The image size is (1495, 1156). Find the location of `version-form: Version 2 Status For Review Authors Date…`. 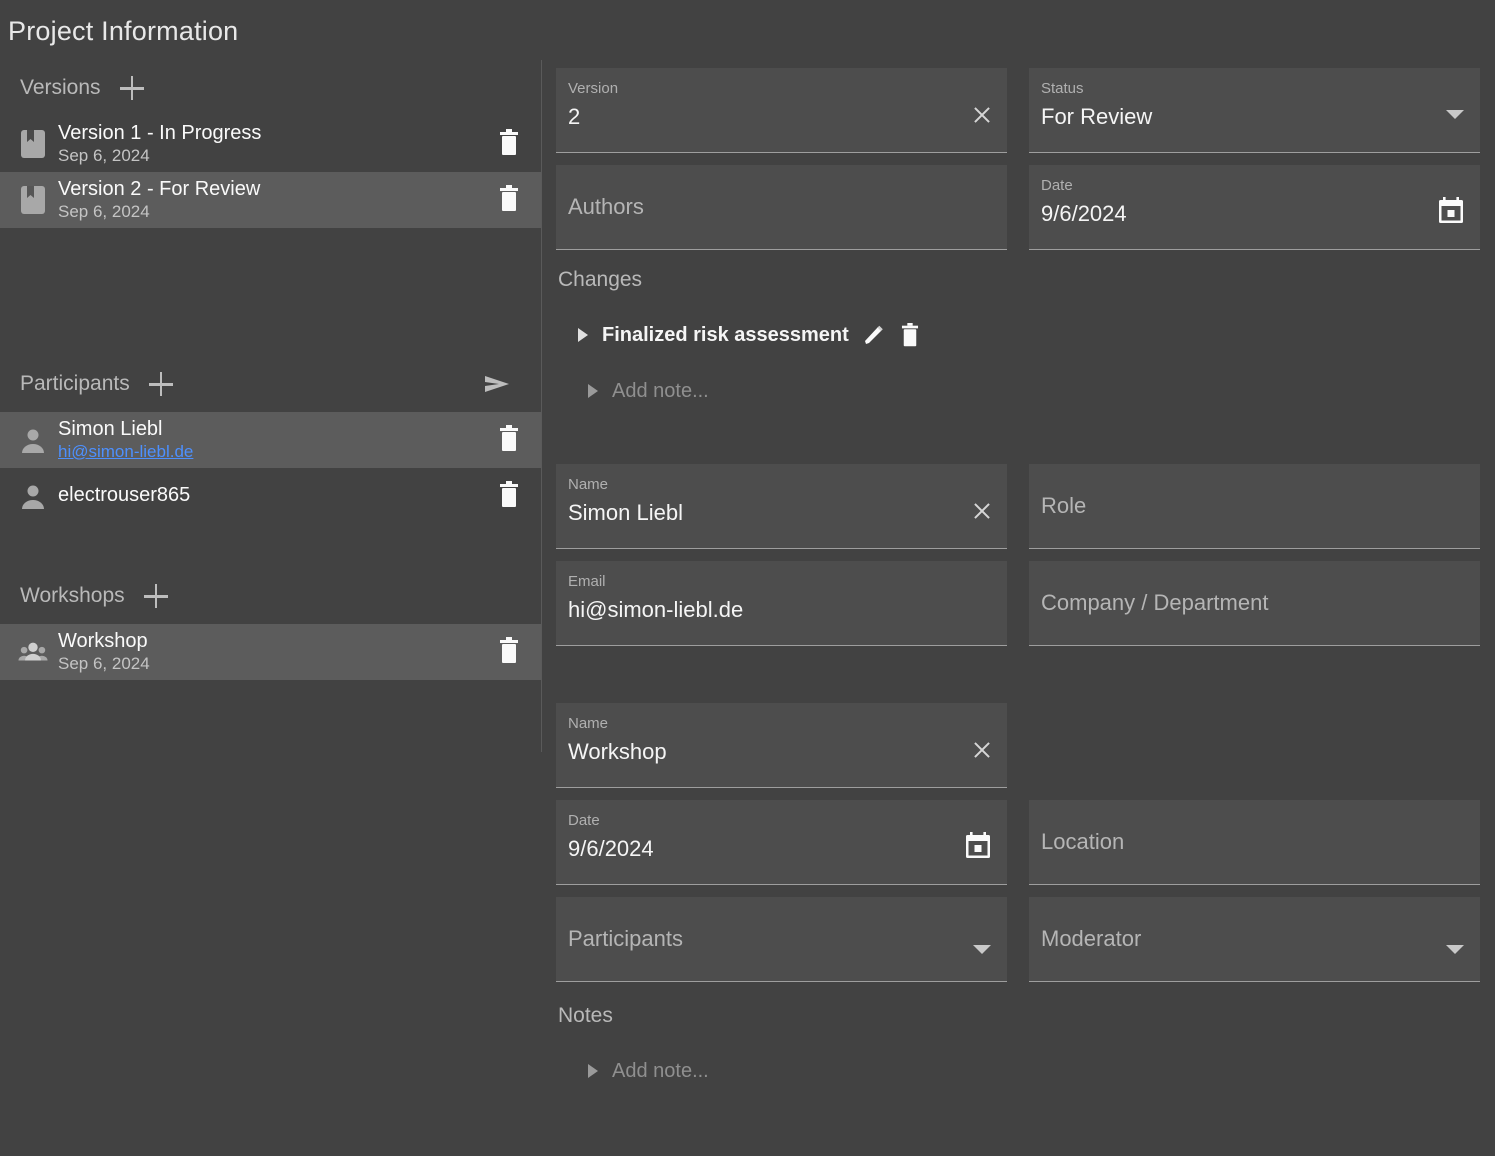

version-form: Version 2 Status For Review Authors Date… is located at coordinates (1021, 159).